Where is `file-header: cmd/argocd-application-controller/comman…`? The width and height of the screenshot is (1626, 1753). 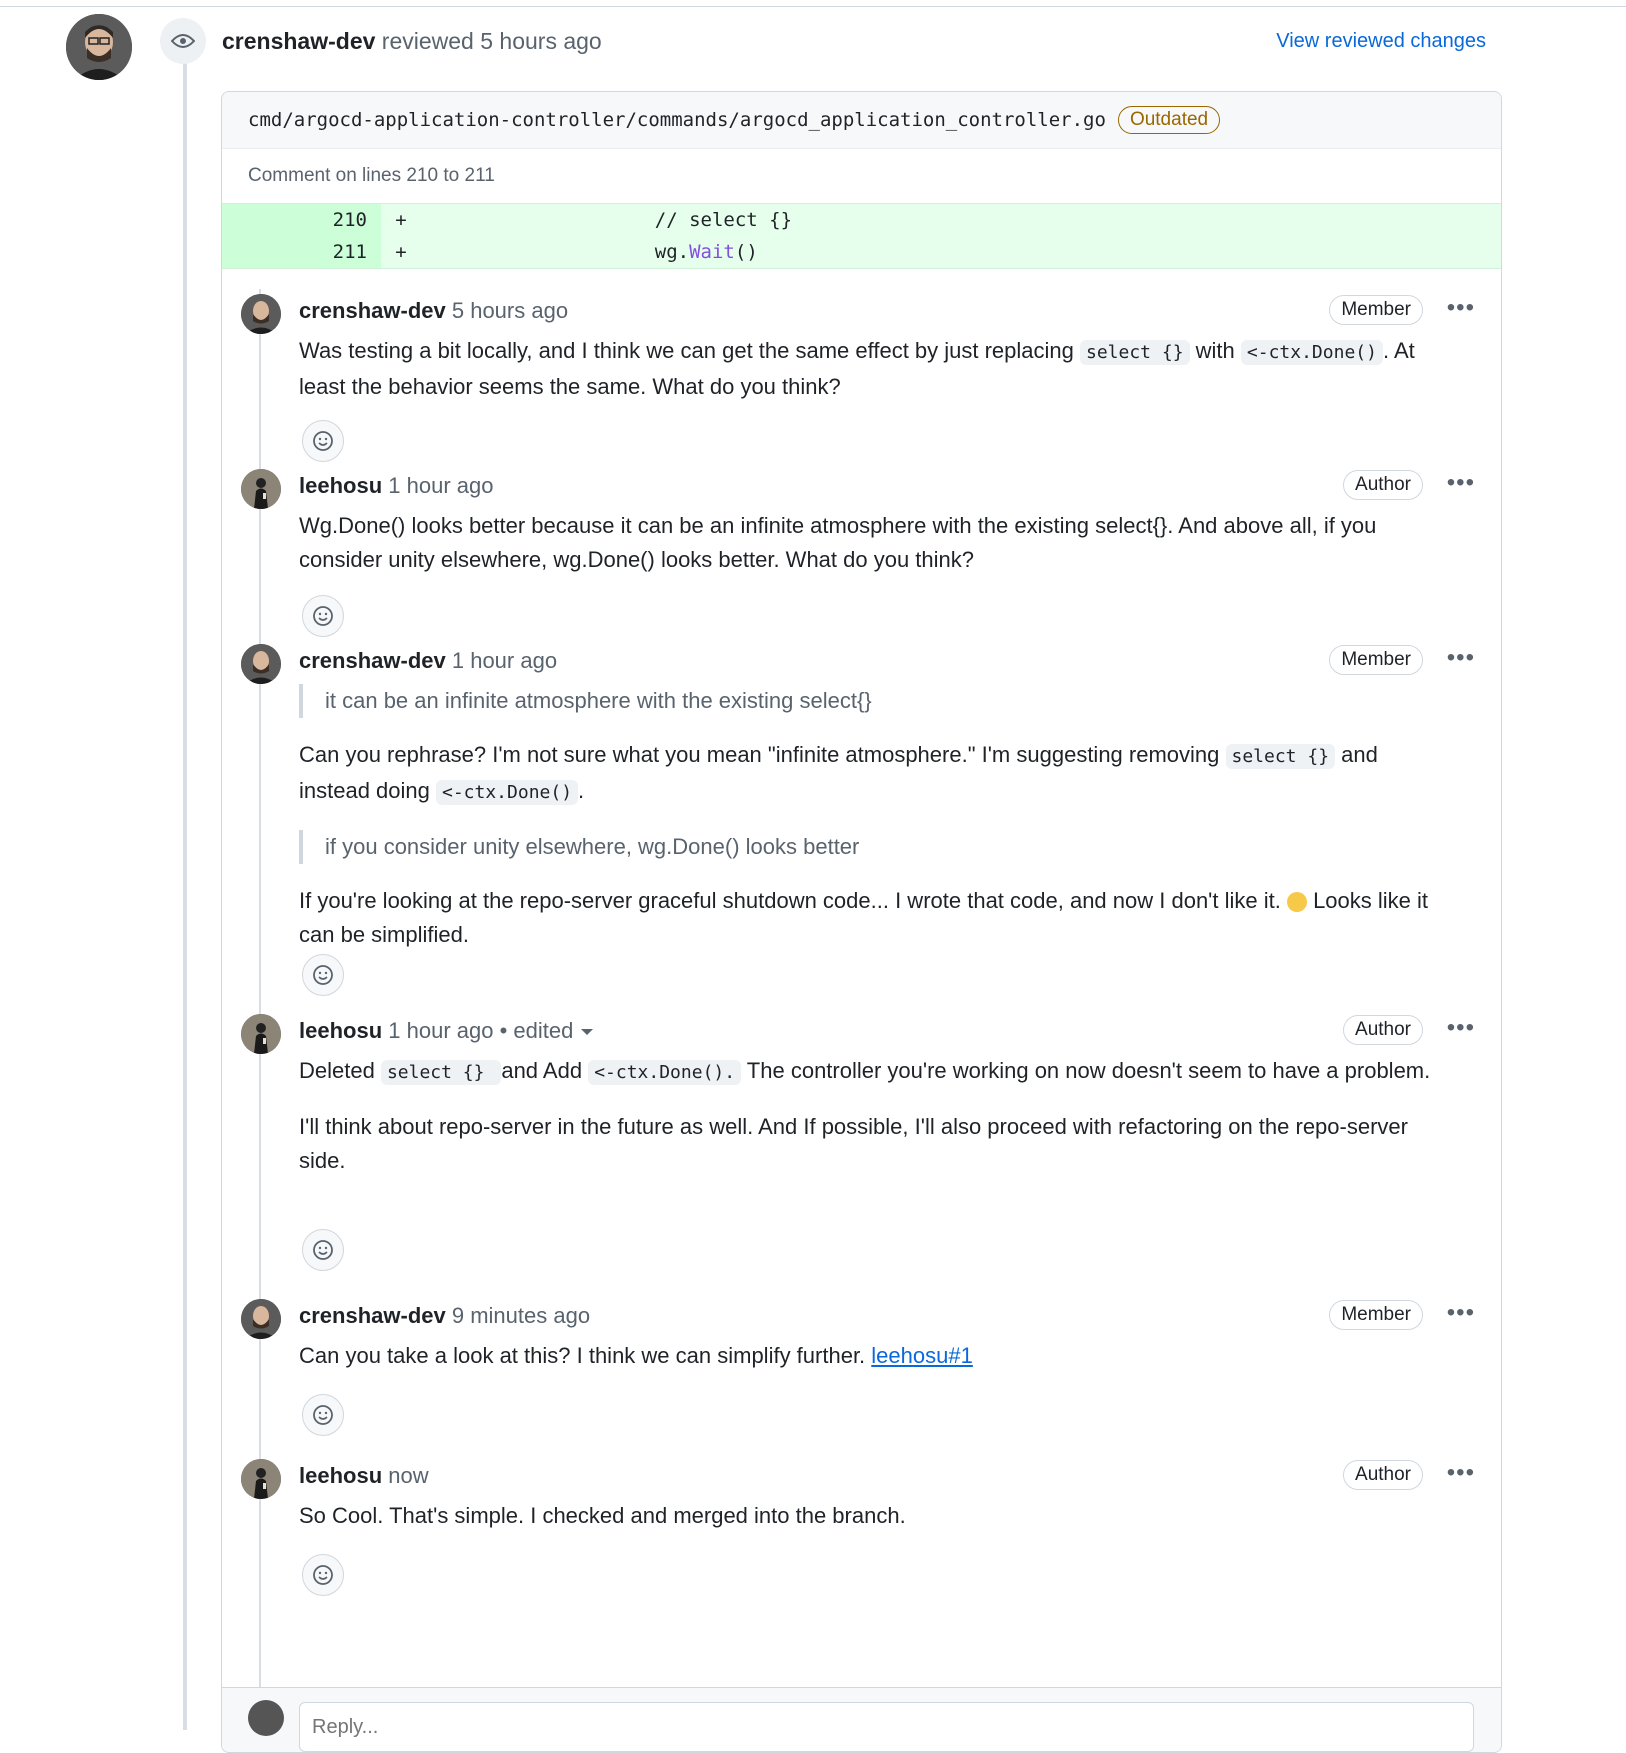
file-header: cmd/argocd-application-controller/comman… is located at coordinates (861, 120).